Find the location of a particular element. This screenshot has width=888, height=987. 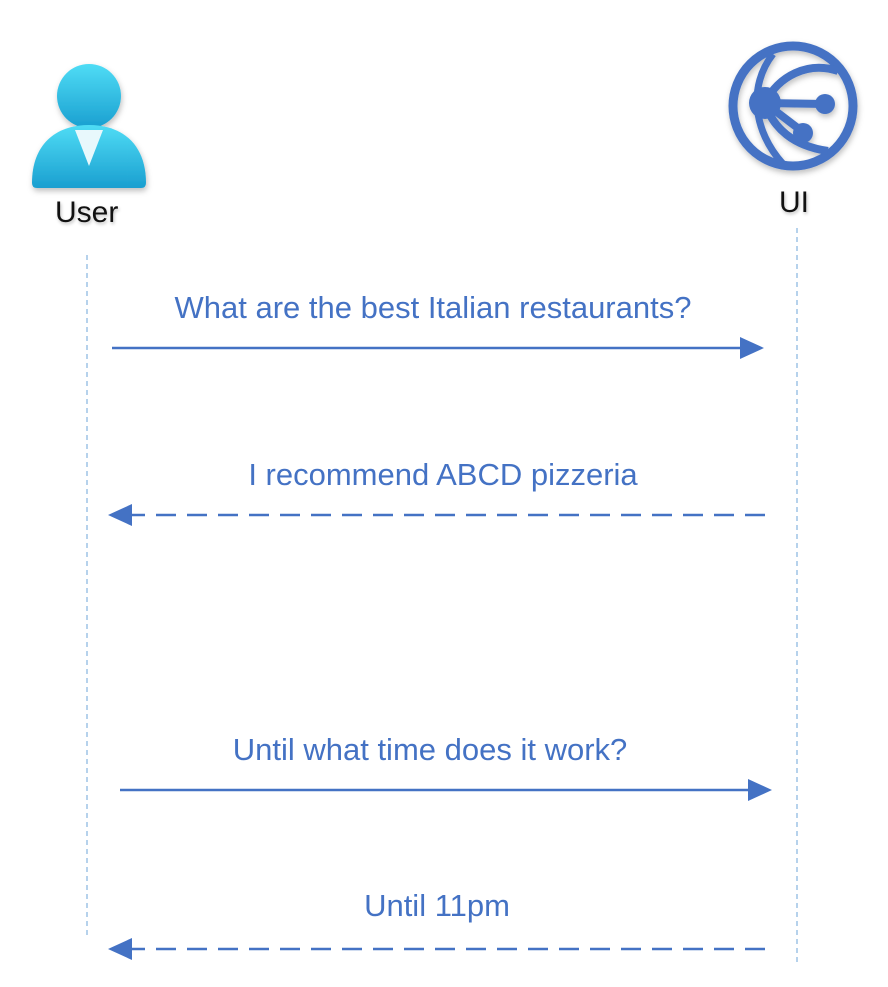

message-label-3: Until what time does it work? is located at coordinates (430, 749).